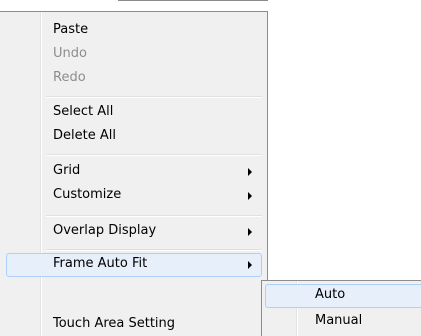 The width and height of the screenshot is (421, 336). I want to click on submenu-item-label: Auto, so click(330, 294).